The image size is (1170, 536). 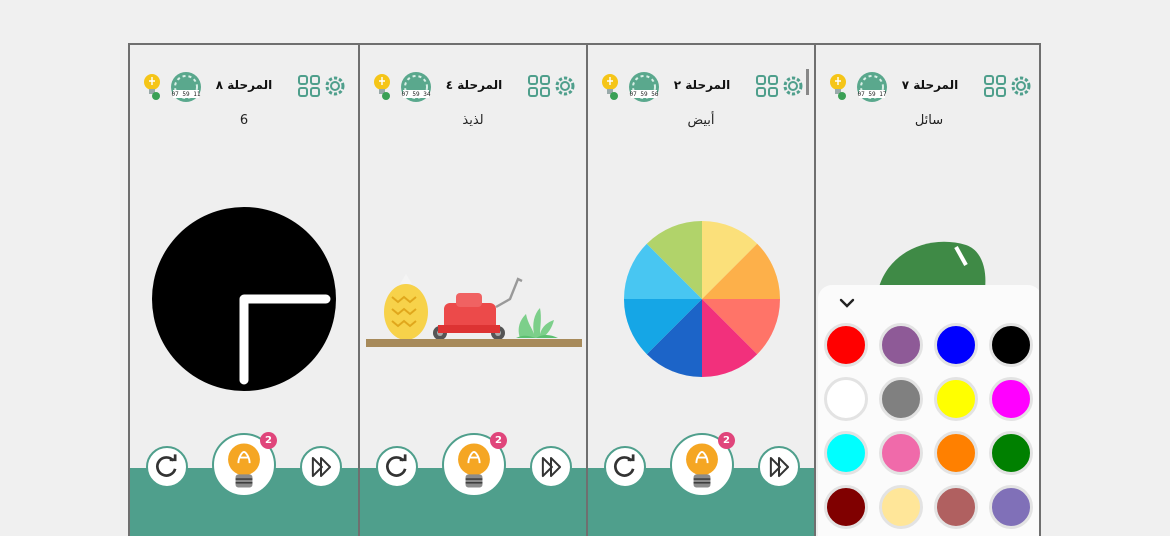 What do you see at coordinates (807, 82) in the screenshot?
I see `scrollbar` at bounding box center [807, 82].